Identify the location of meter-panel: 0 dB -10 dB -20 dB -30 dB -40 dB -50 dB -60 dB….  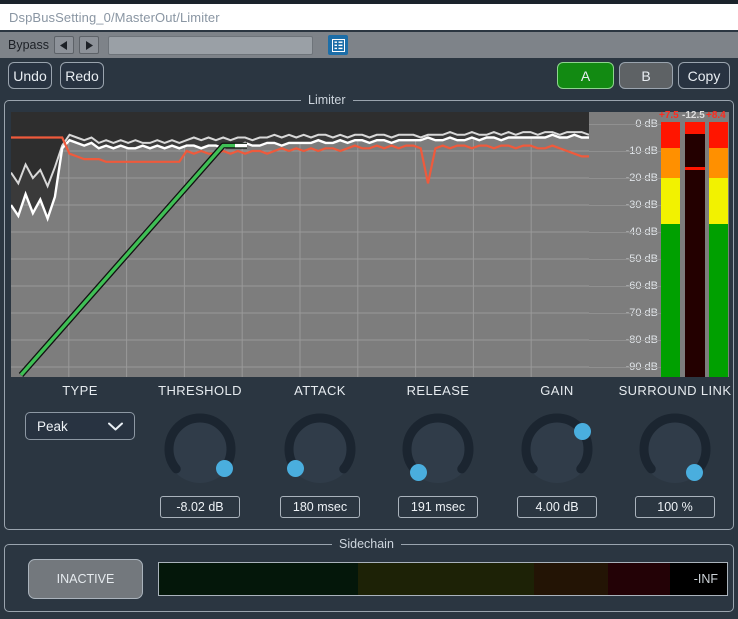
(659, 243).